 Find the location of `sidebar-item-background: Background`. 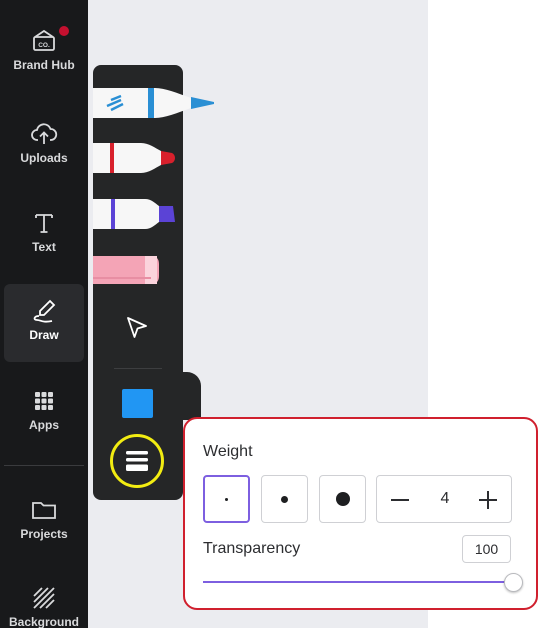

sidebar-item-background: Background is located at coordinates (44, 599).